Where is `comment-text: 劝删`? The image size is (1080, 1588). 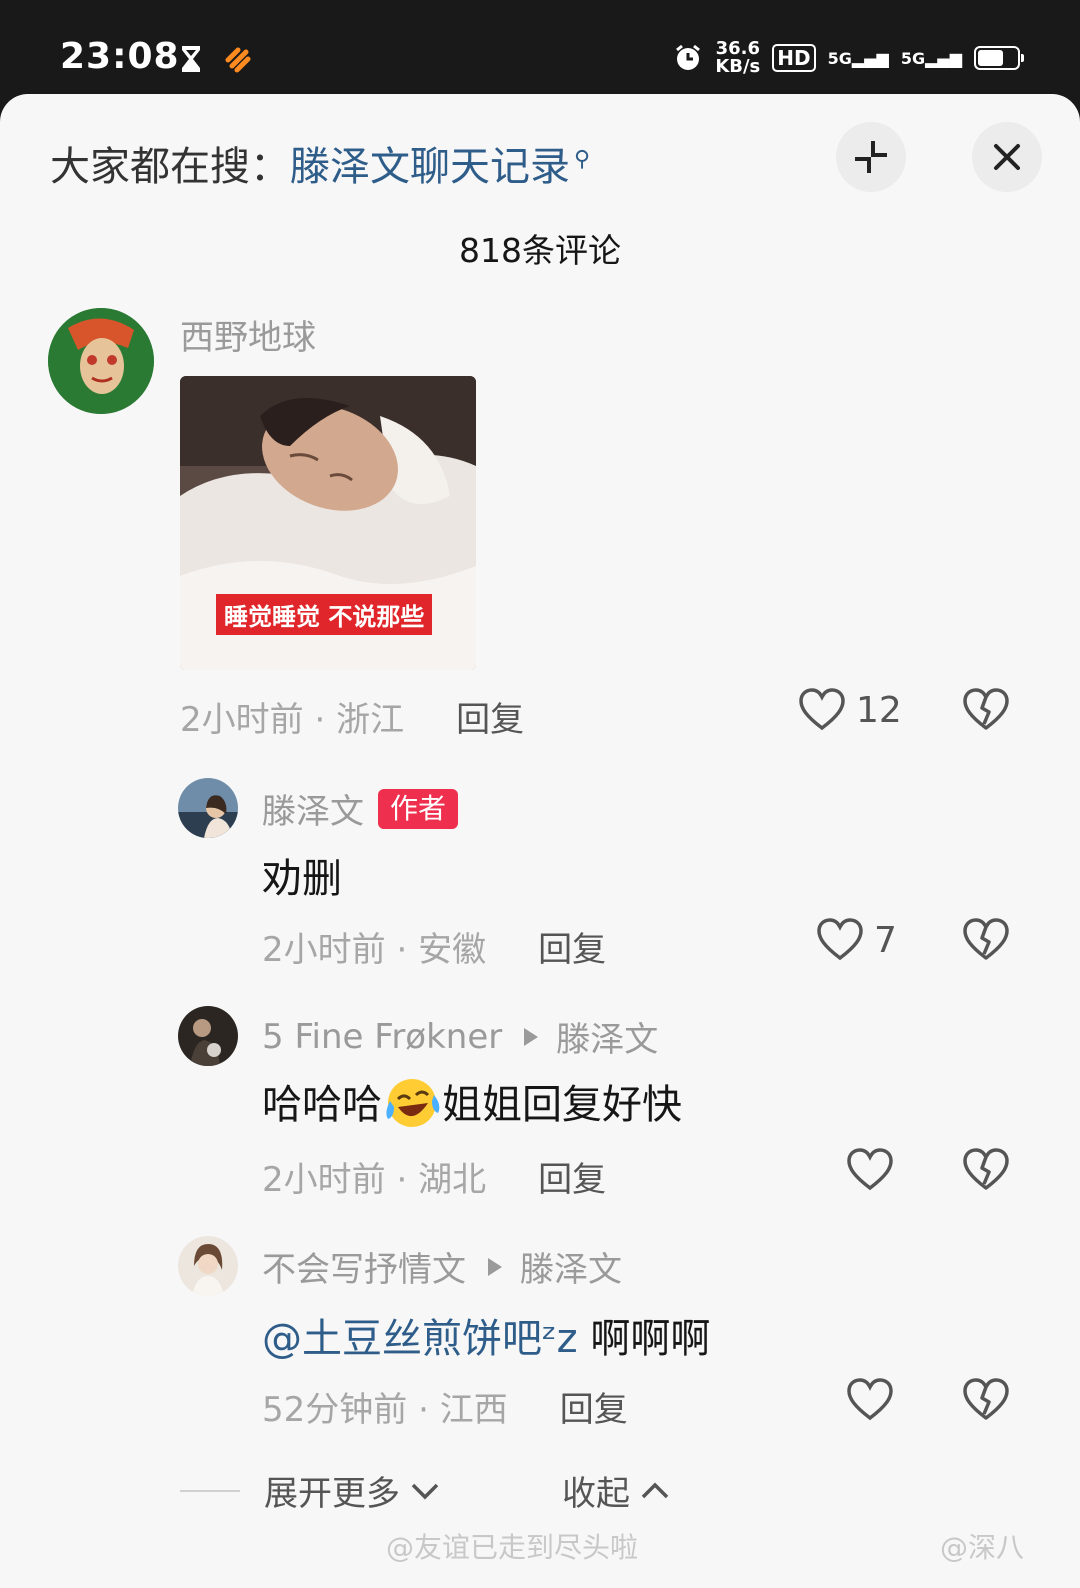 comment-text: 劝删 is located at coordinates (302, 879).